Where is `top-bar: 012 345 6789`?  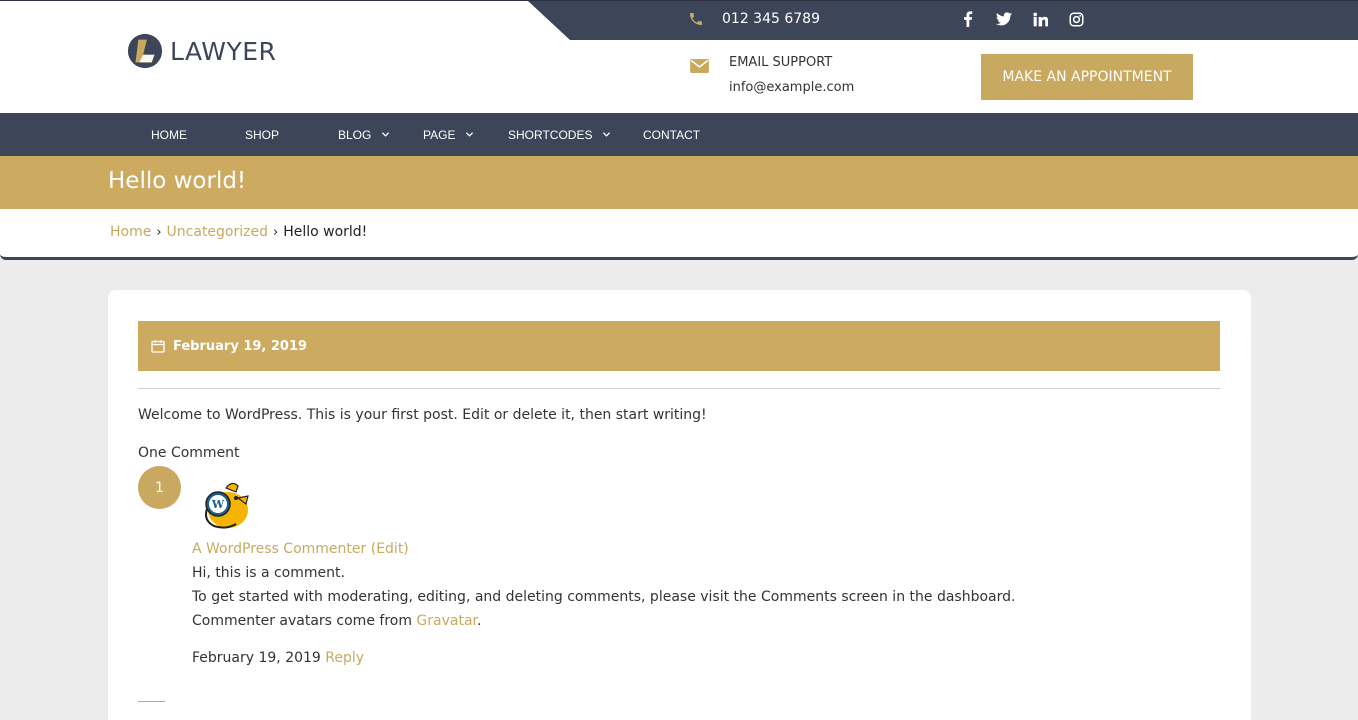 top-bar: 012 345 6789 is located at coordinates (943, 20).